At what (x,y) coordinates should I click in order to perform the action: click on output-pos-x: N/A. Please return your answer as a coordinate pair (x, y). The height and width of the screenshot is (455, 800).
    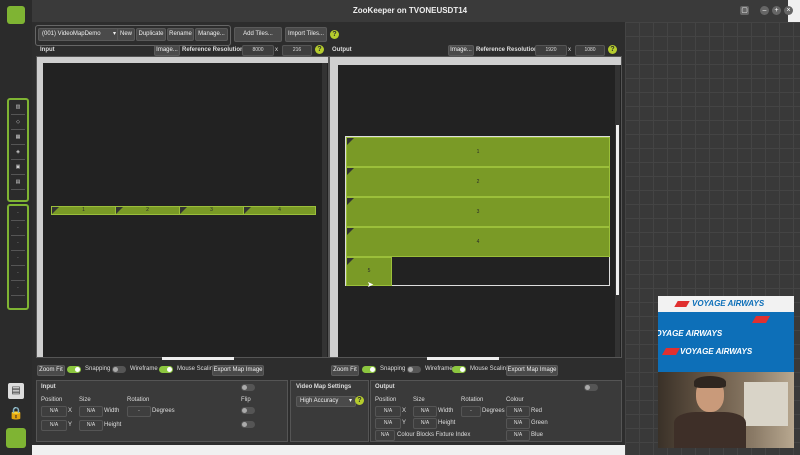
    Looking at the image, I should click on (388, 411).